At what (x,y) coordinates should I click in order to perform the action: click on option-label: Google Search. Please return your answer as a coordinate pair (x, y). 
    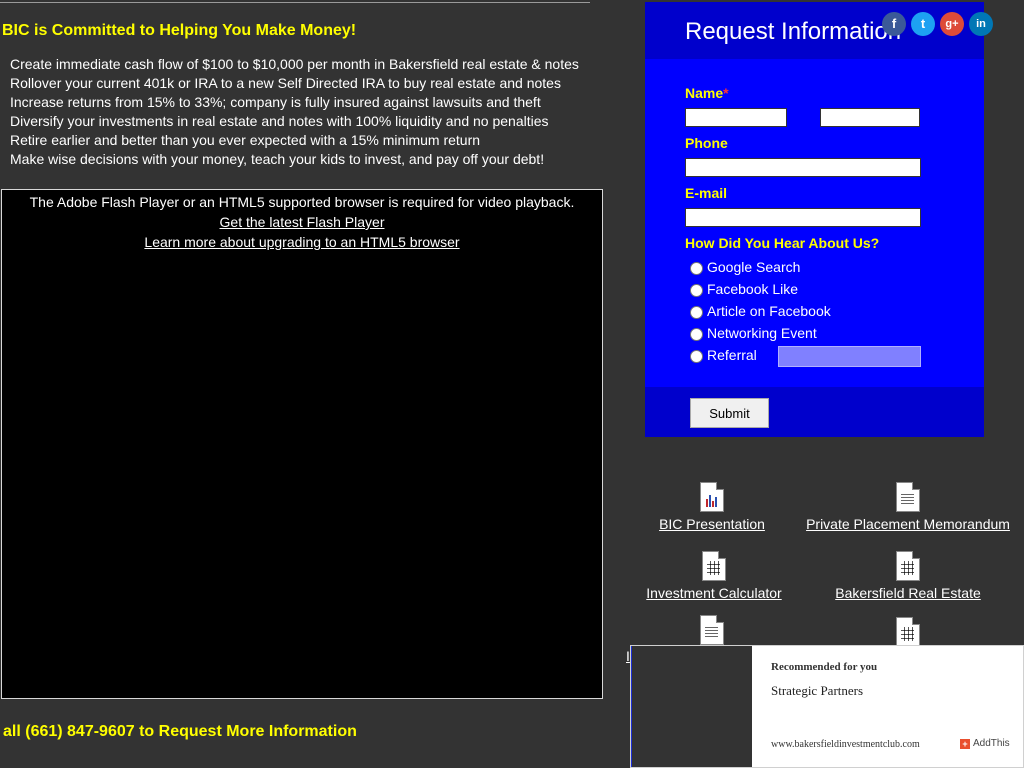
    Looking at the image, I should click on (754, 267).